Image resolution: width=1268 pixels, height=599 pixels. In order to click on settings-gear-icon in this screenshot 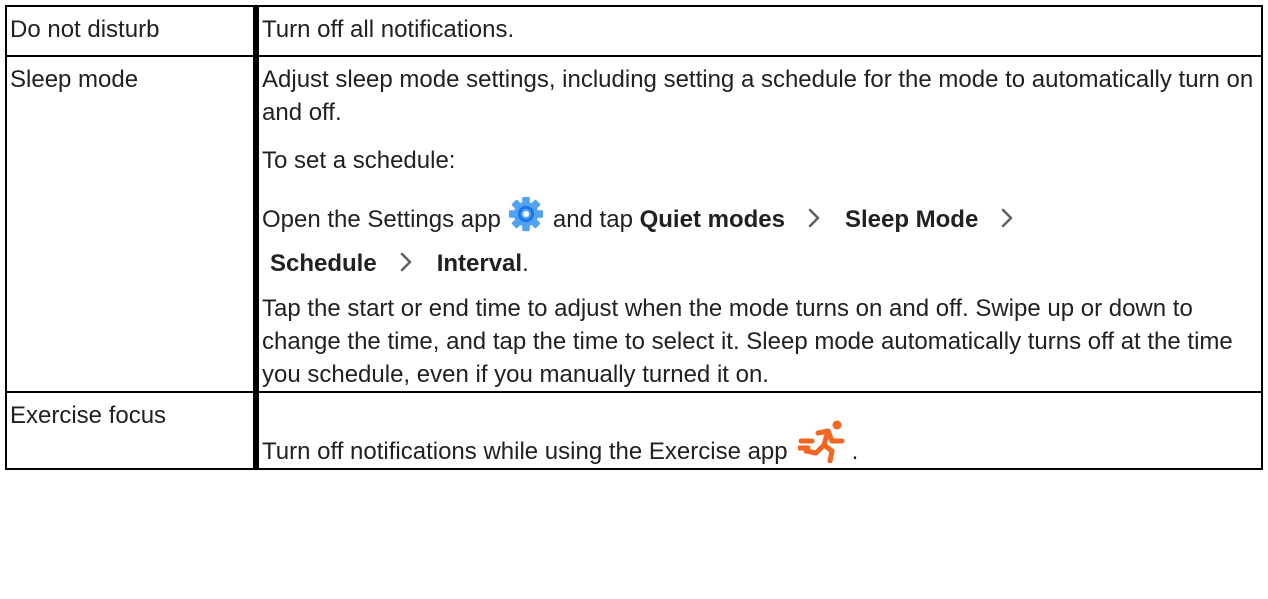, I will do `click(525, 214)`.